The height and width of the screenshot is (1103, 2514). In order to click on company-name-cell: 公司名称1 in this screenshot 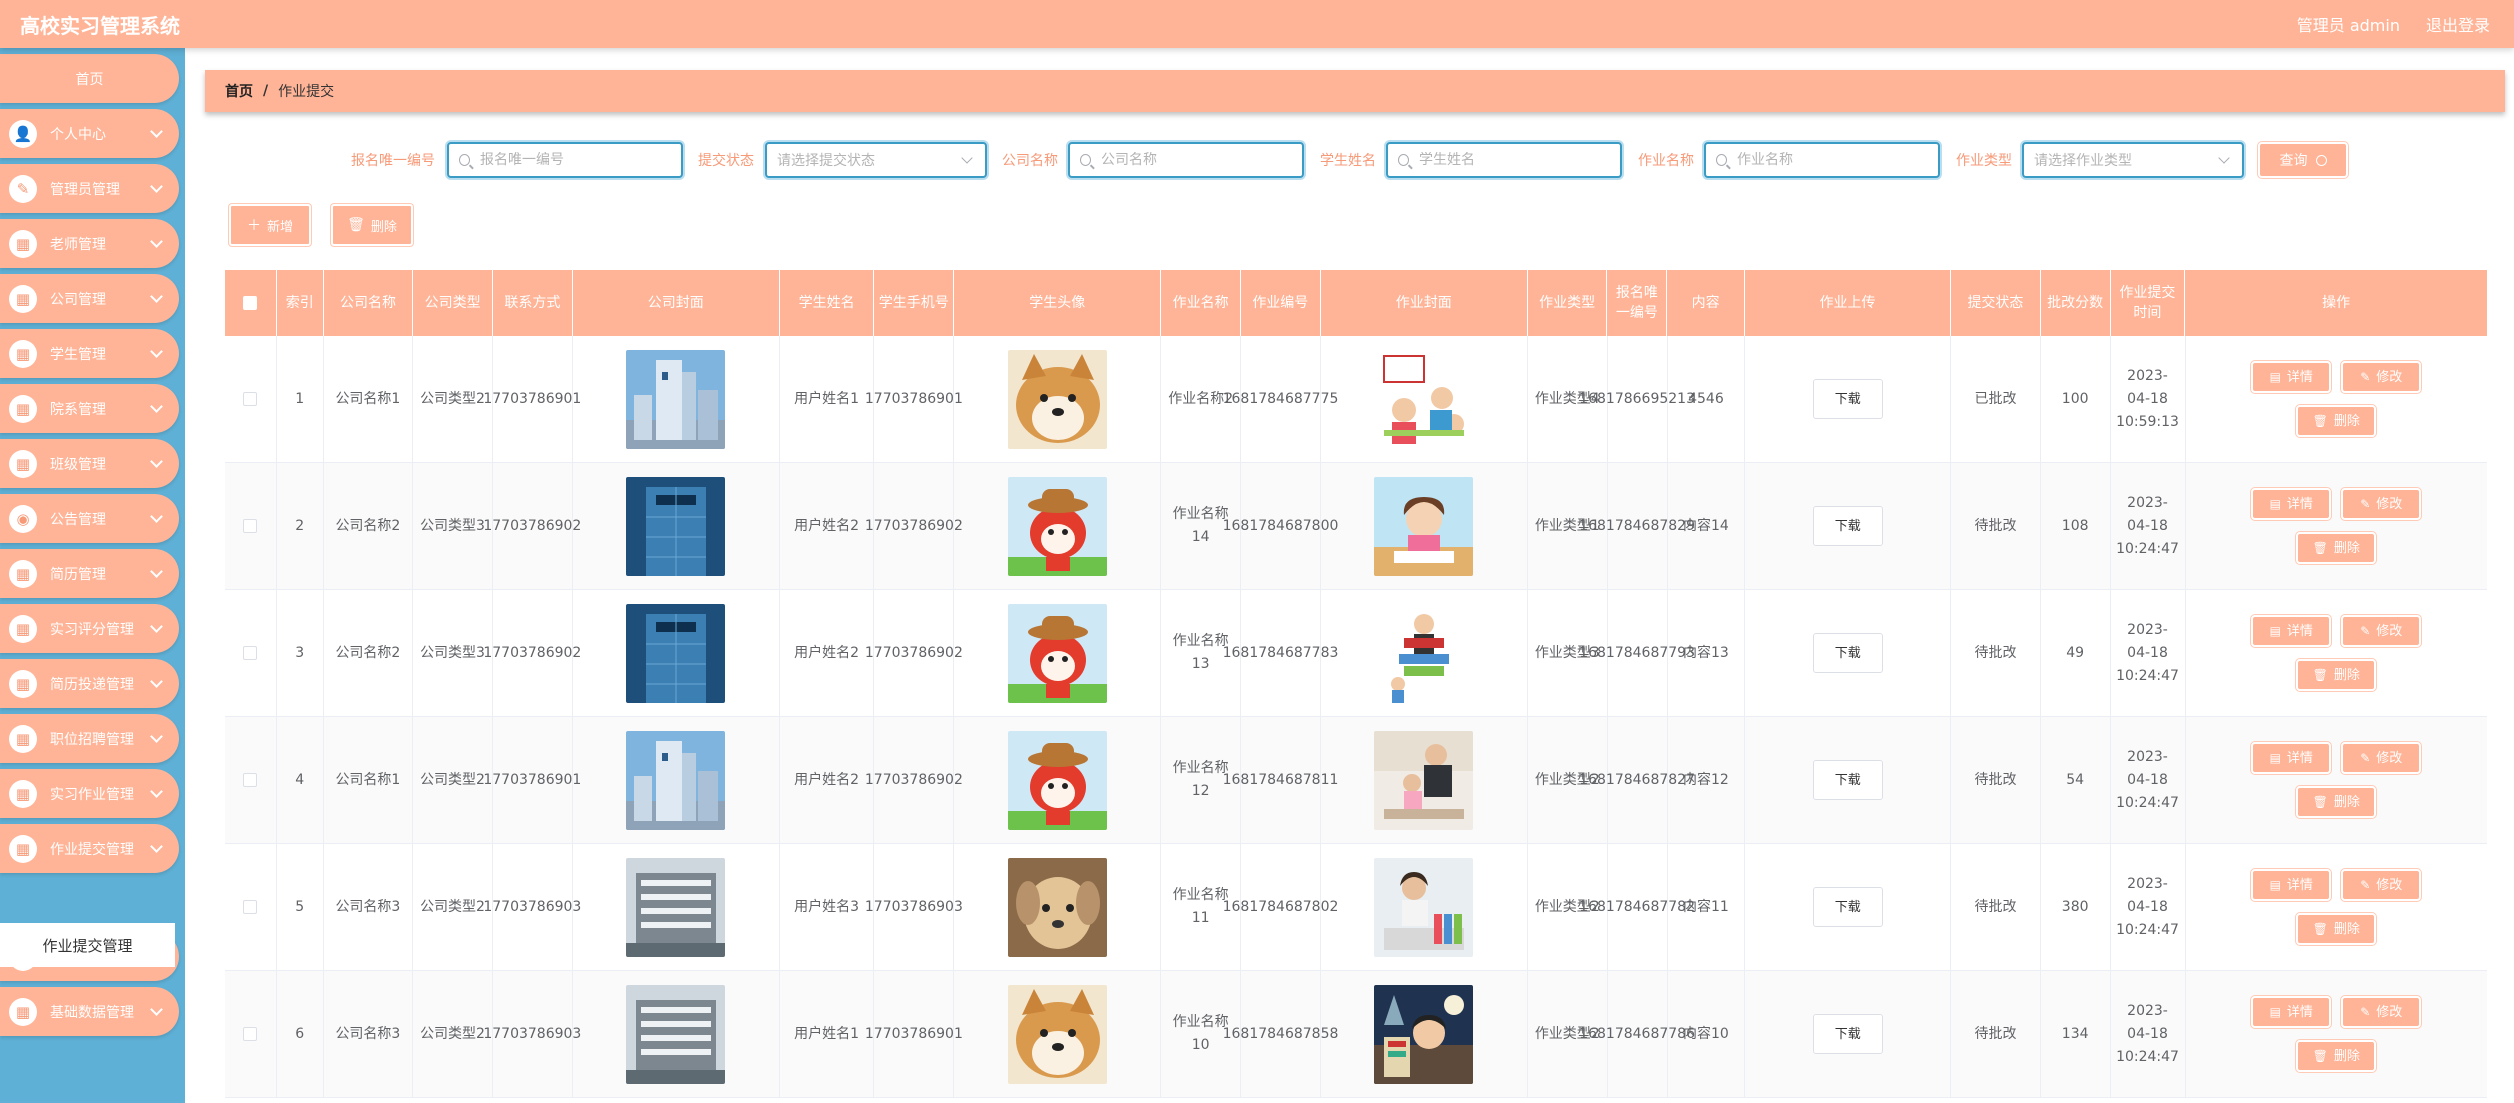, I will do `click(369, 780)`.